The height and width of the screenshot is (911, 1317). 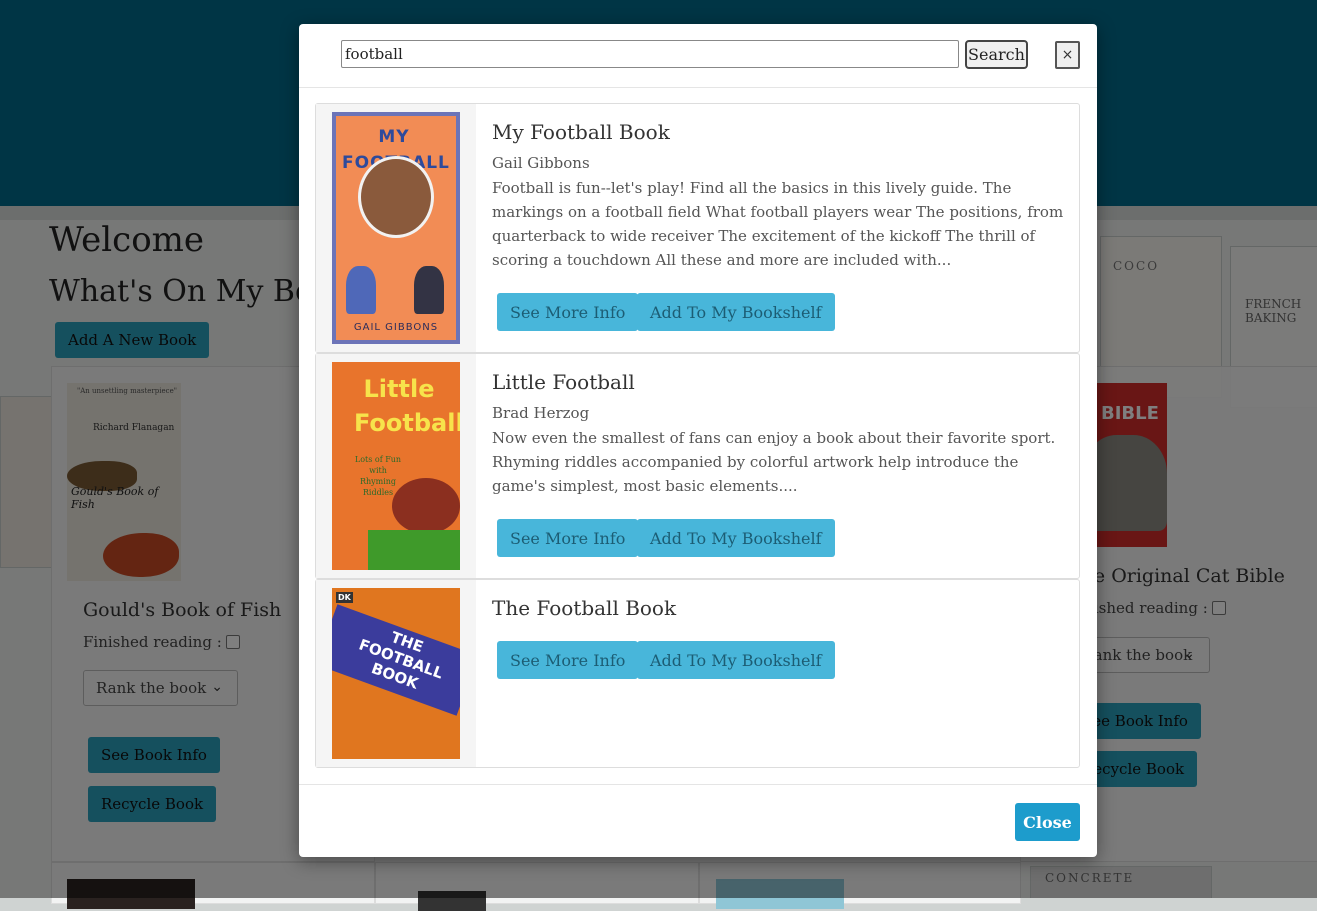 I want to click on modal-header: Search ×, so click(x=698, y=56).